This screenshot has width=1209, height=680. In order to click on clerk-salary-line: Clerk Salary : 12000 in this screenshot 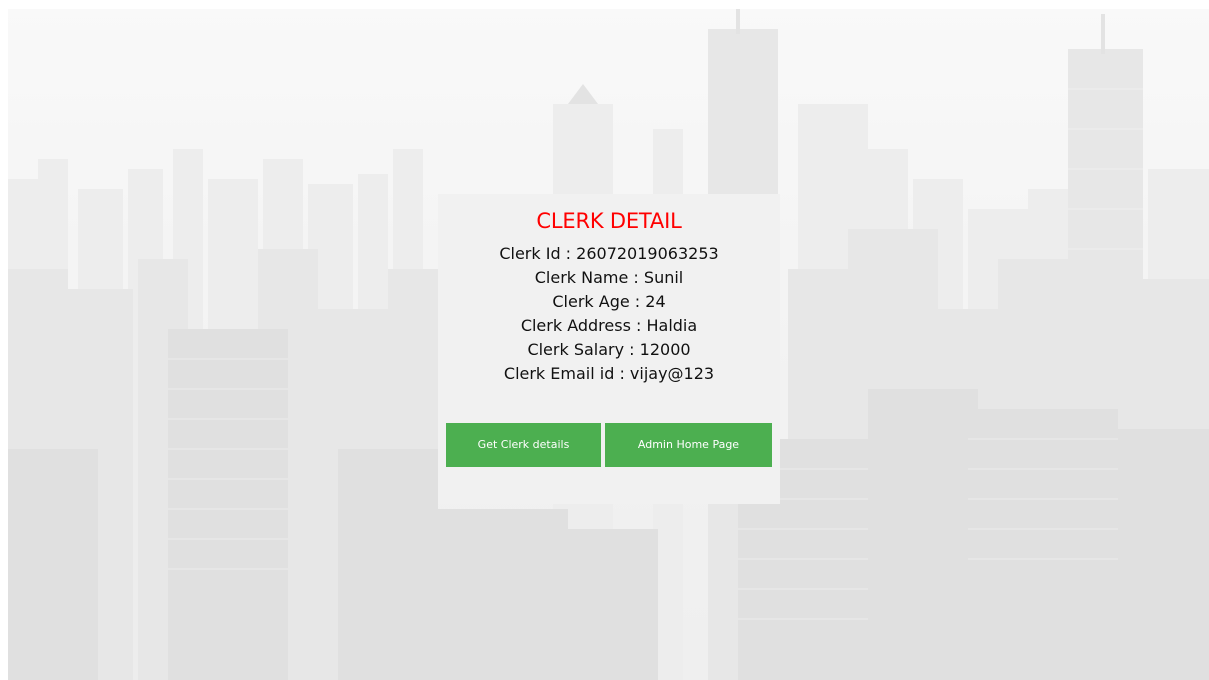, I will do `click(609, 349)`.